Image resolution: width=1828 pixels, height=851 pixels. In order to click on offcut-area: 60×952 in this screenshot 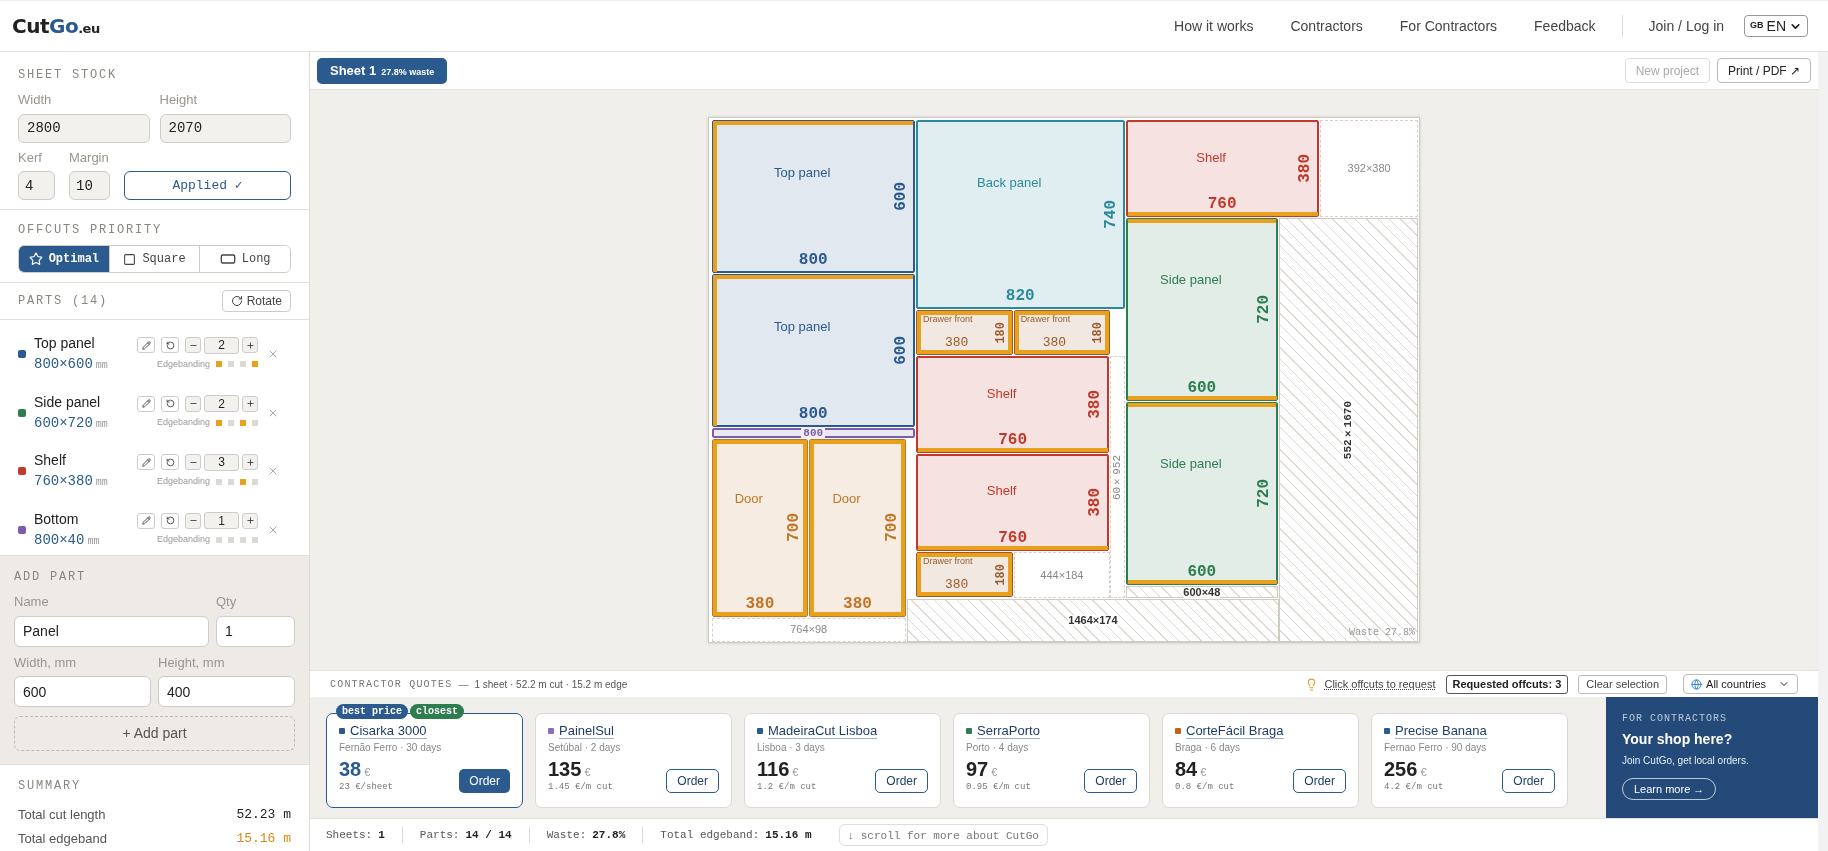, I will do `click(1117, 477)`.